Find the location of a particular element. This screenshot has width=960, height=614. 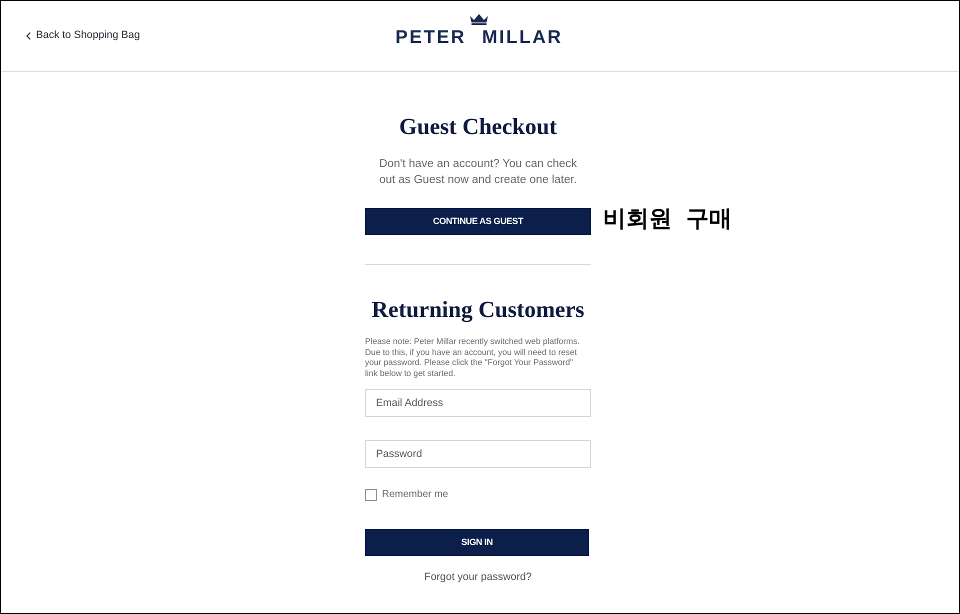

password-reset-note: Please note: Peter Millar recently switched web platforms. Due to this, if you have an account, you will need to reset your password. Please click the "Forgot Your Password" link below to get started. is located at coordinates (473, 357).